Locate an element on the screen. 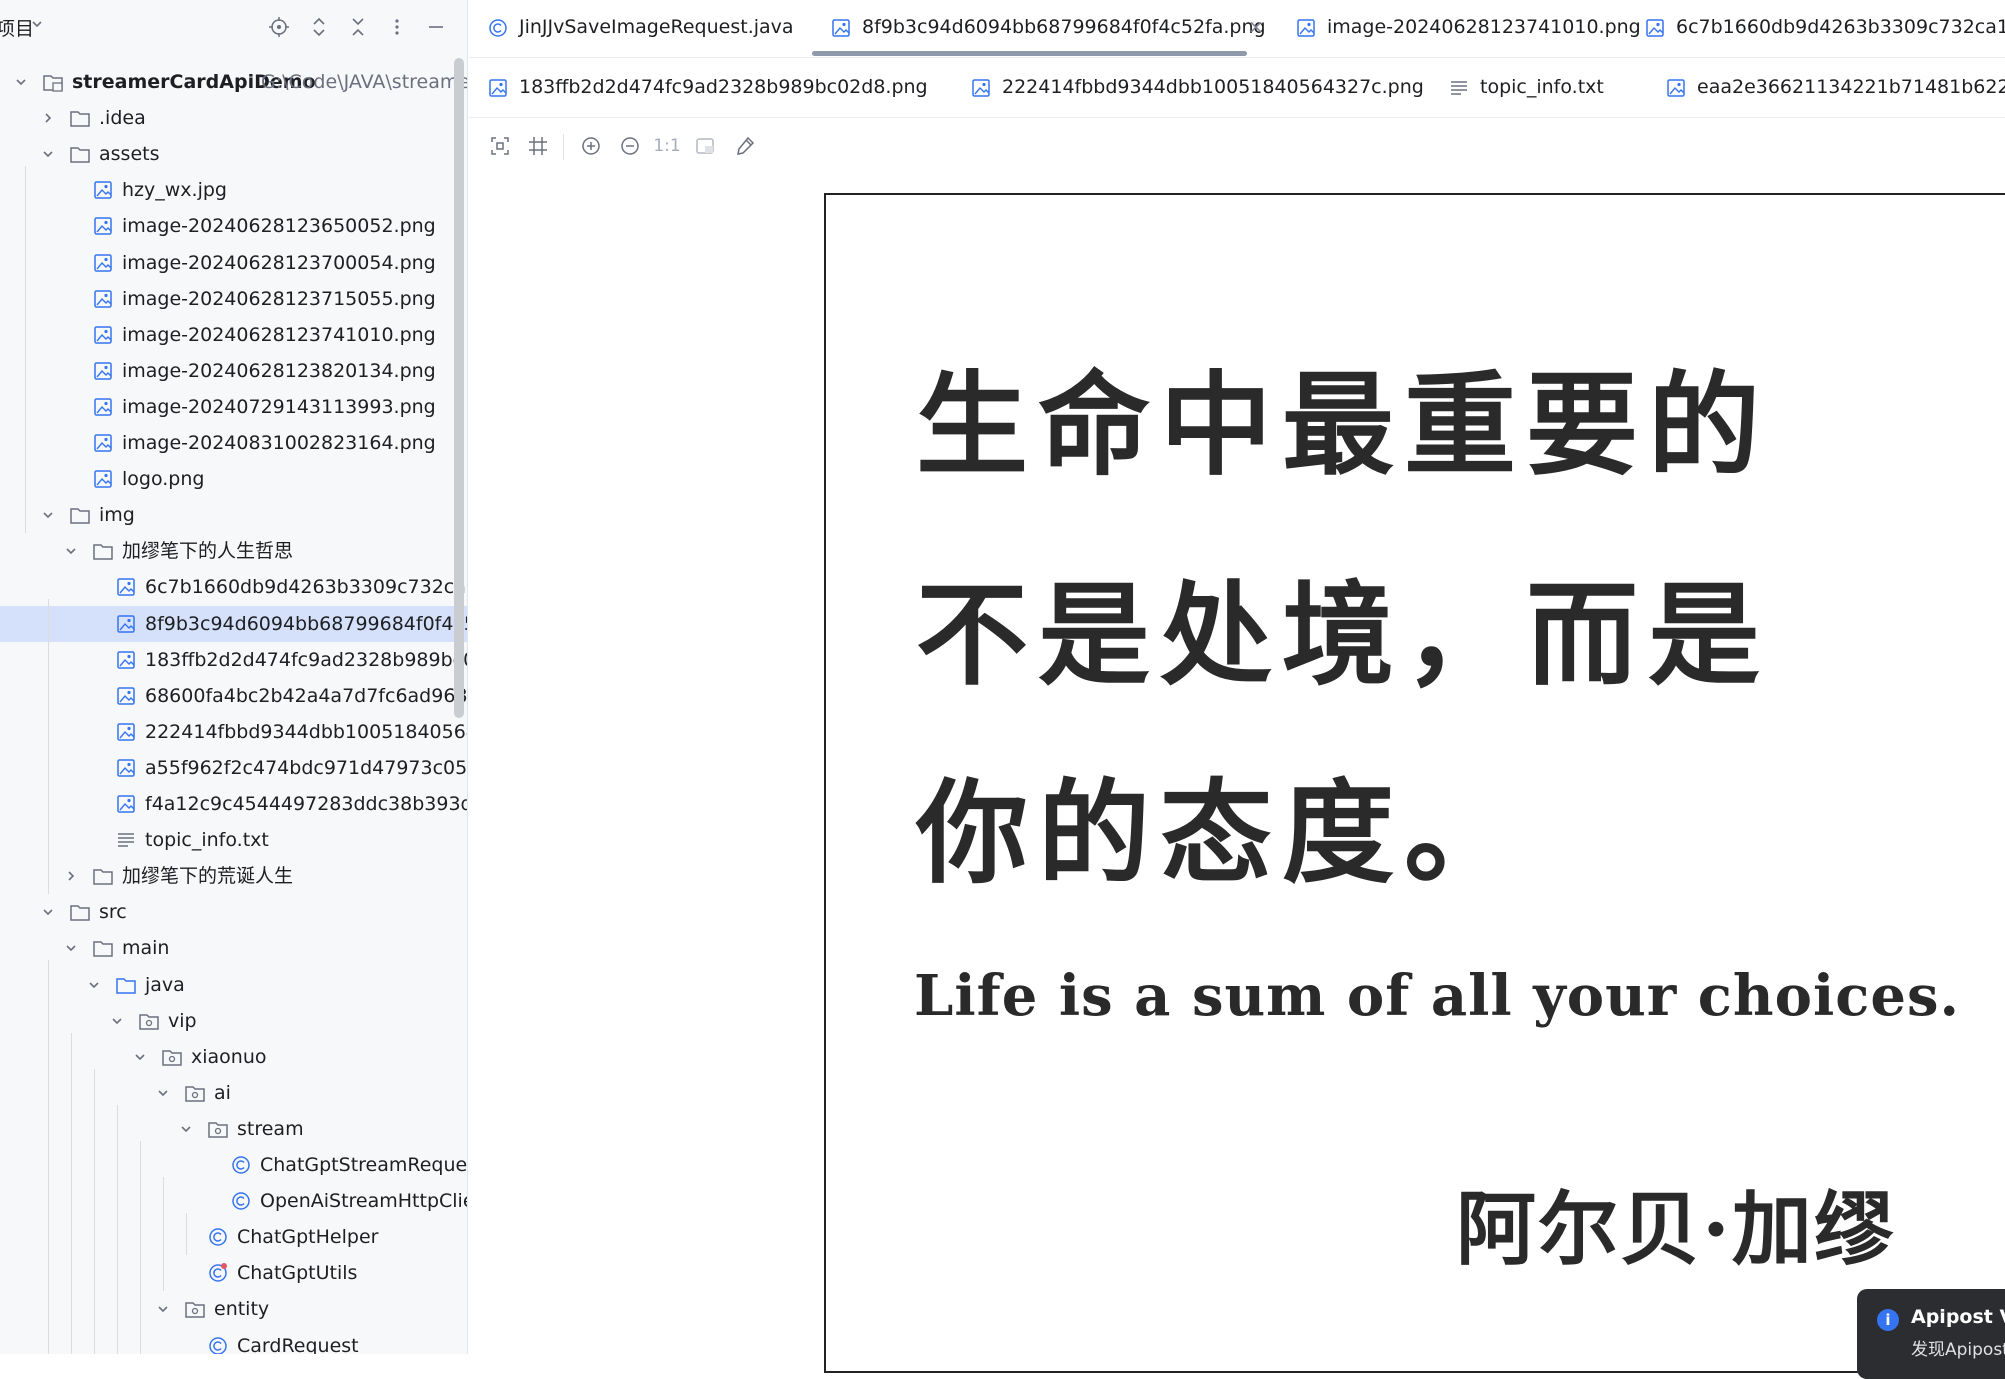 This screenshot has width=2005, height=1379. image-viewer-toolbar: 1:1 is located at coordinates (1237, 146).